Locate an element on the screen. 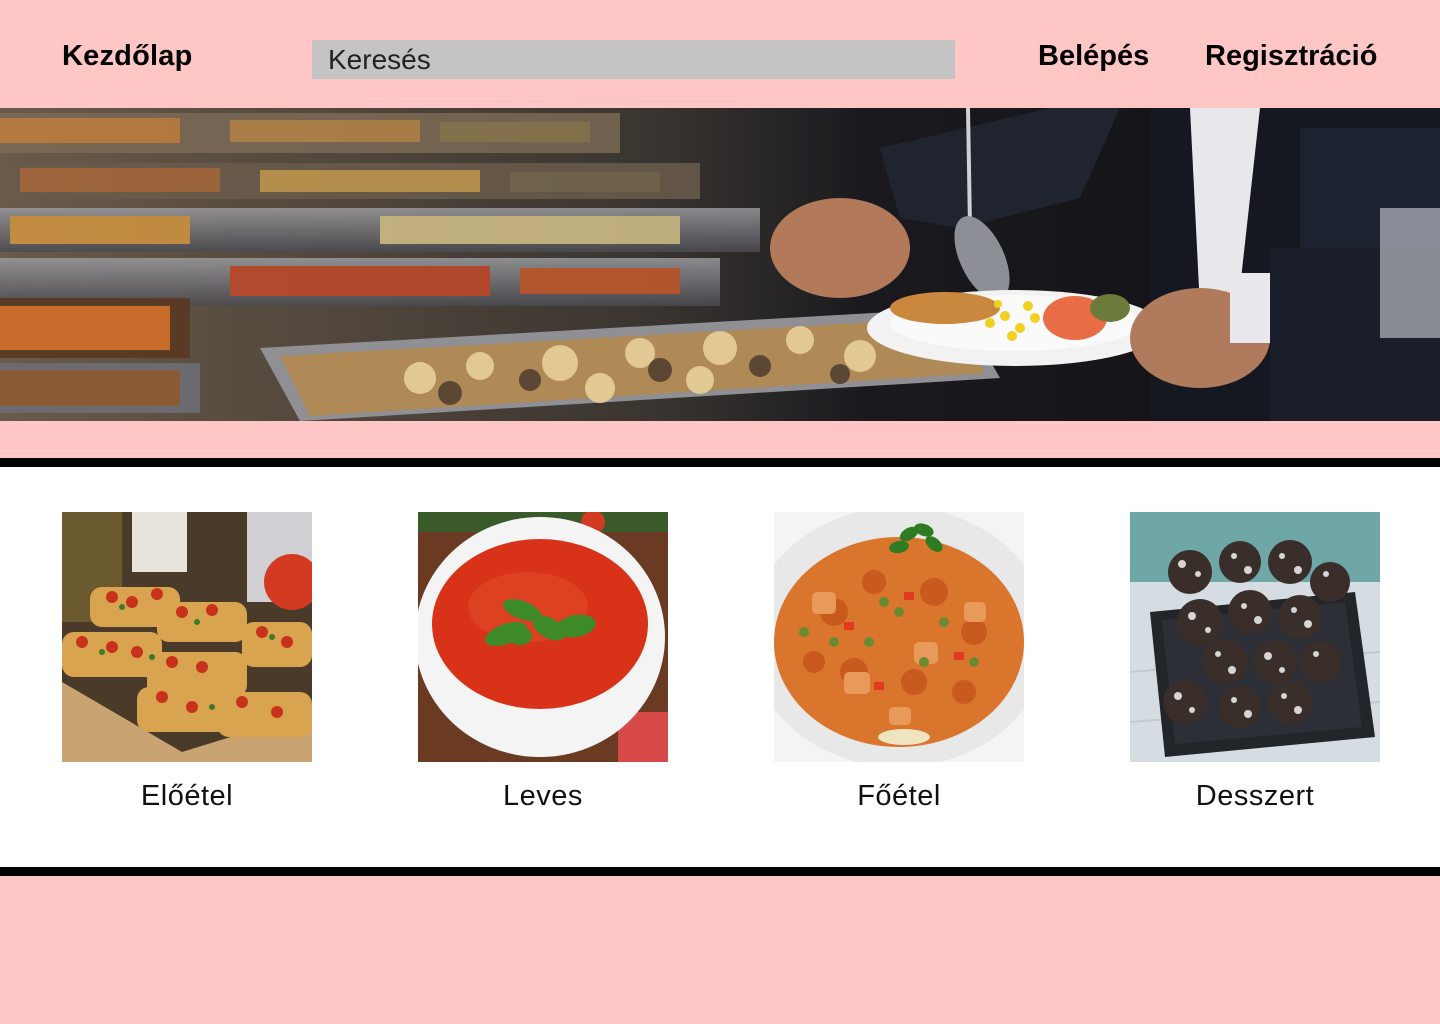 This screenshot has width=1440, height=1024. divider-top is located at coordinates (720, 462).